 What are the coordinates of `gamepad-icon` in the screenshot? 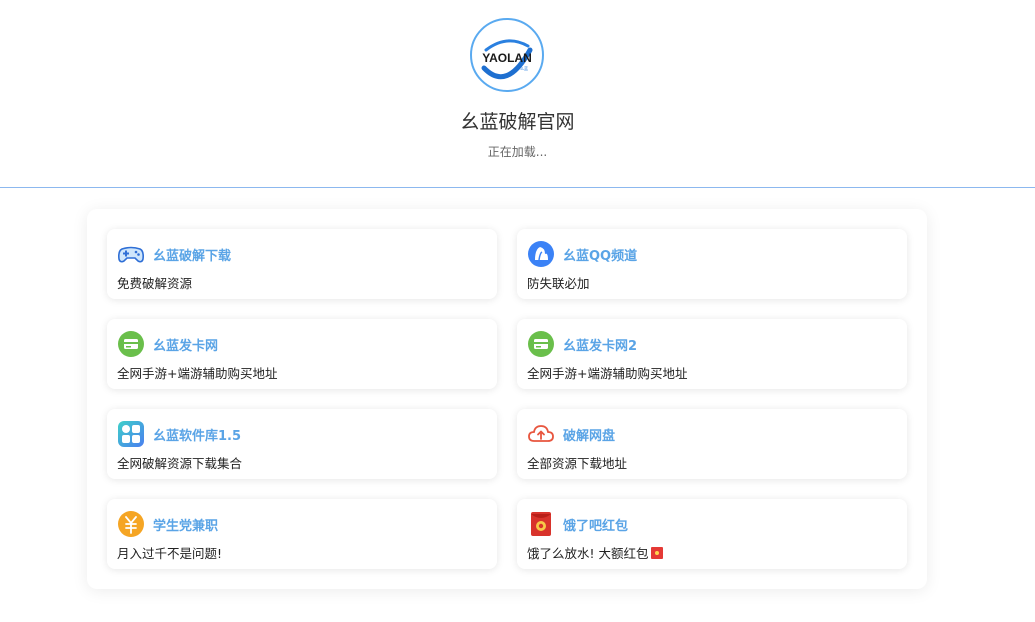 It's located at (131, 254).